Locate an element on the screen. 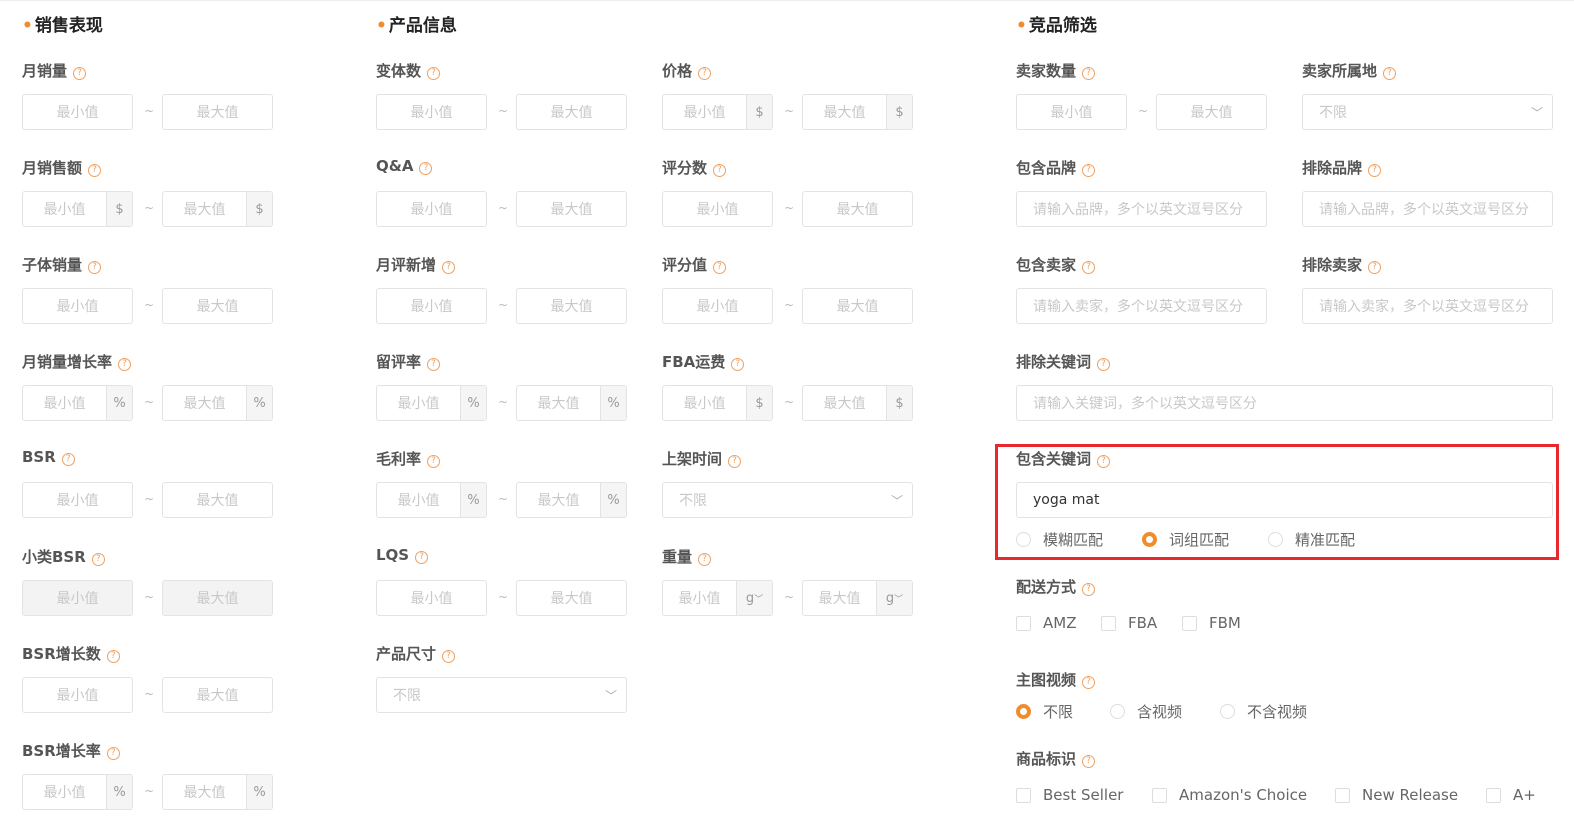 The width and height of the screenshot is (1574, 833). badge-amazon-choice-checkbox: Amazon's Choice is located at coordinates (1229, 795).